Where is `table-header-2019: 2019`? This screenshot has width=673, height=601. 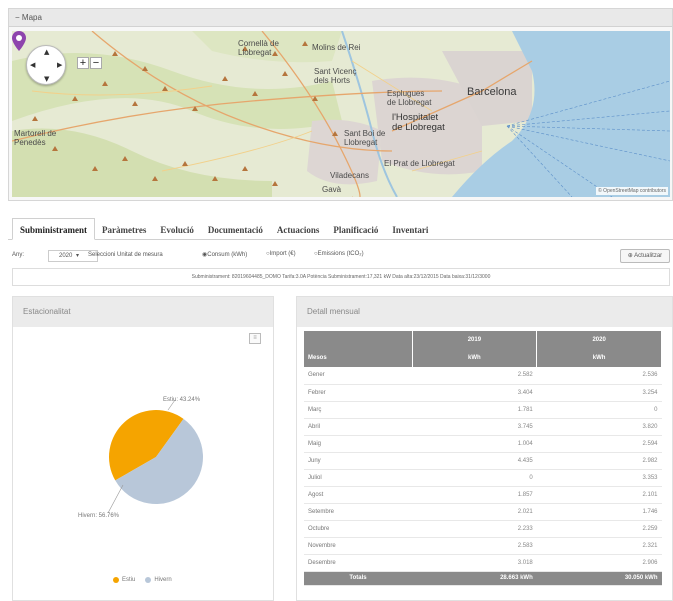 table-header-2019: 2019 is located at coordinates (475, 340).